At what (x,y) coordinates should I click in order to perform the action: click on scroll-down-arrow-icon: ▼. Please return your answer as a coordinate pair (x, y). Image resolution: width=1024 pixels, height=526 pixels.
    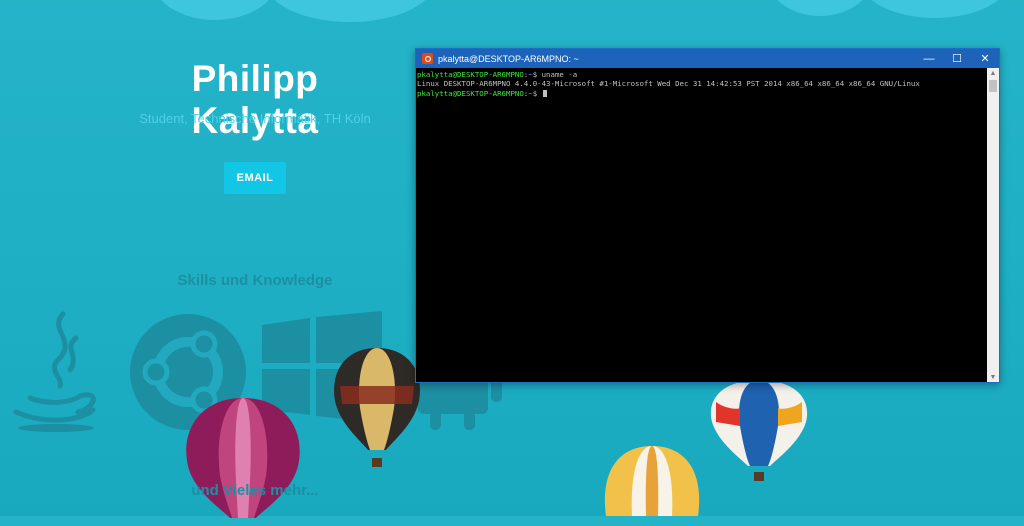
    Looking at the image, I should click on (993, 377).